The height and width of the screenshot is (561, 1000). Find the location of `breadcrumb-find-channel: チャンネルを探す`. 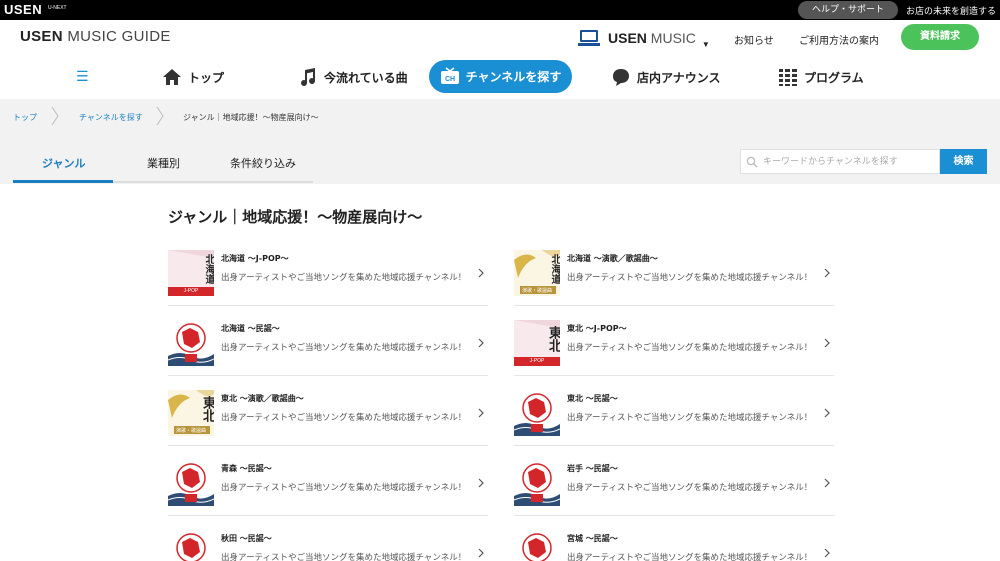

breadcrumb-find-channel: チャンネルを探す is located at coordinates (111, 117).